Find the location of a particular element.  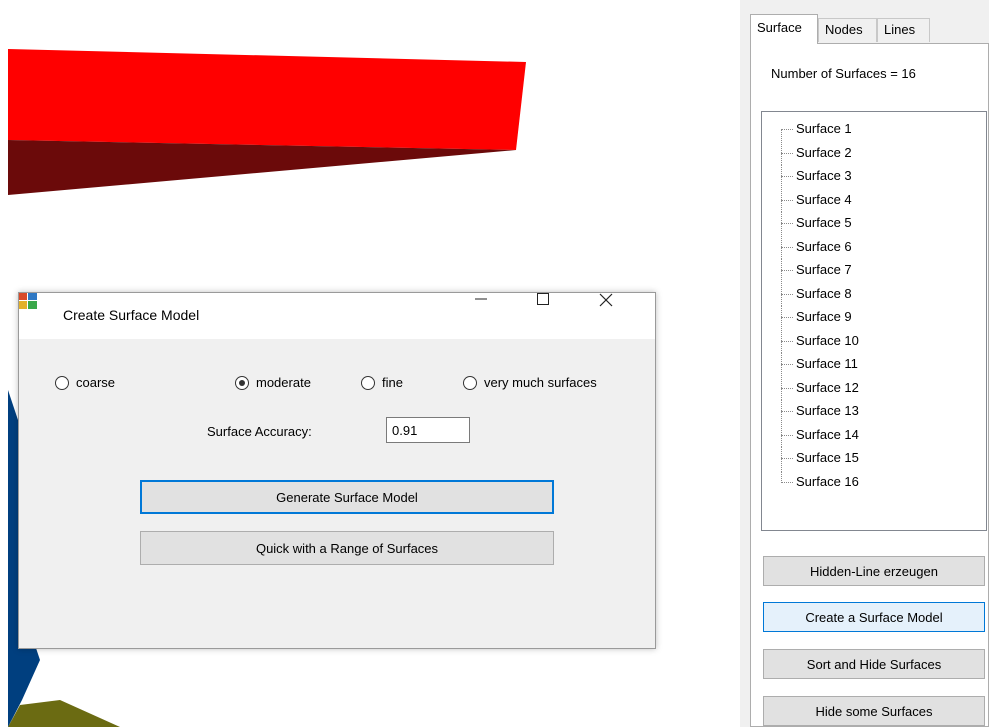

tree-item: Surface 11 is located at coordinates (867, 364).